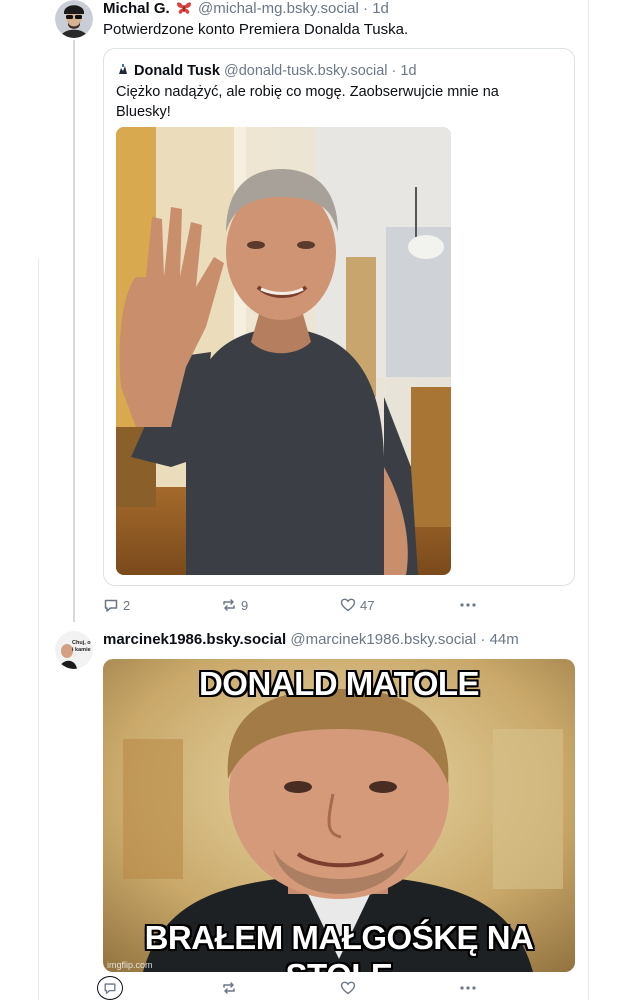  What do you see at coordinates (184, 10) in the screenshot?
I see `butterfly-icon` at bounding box center [184, 10].